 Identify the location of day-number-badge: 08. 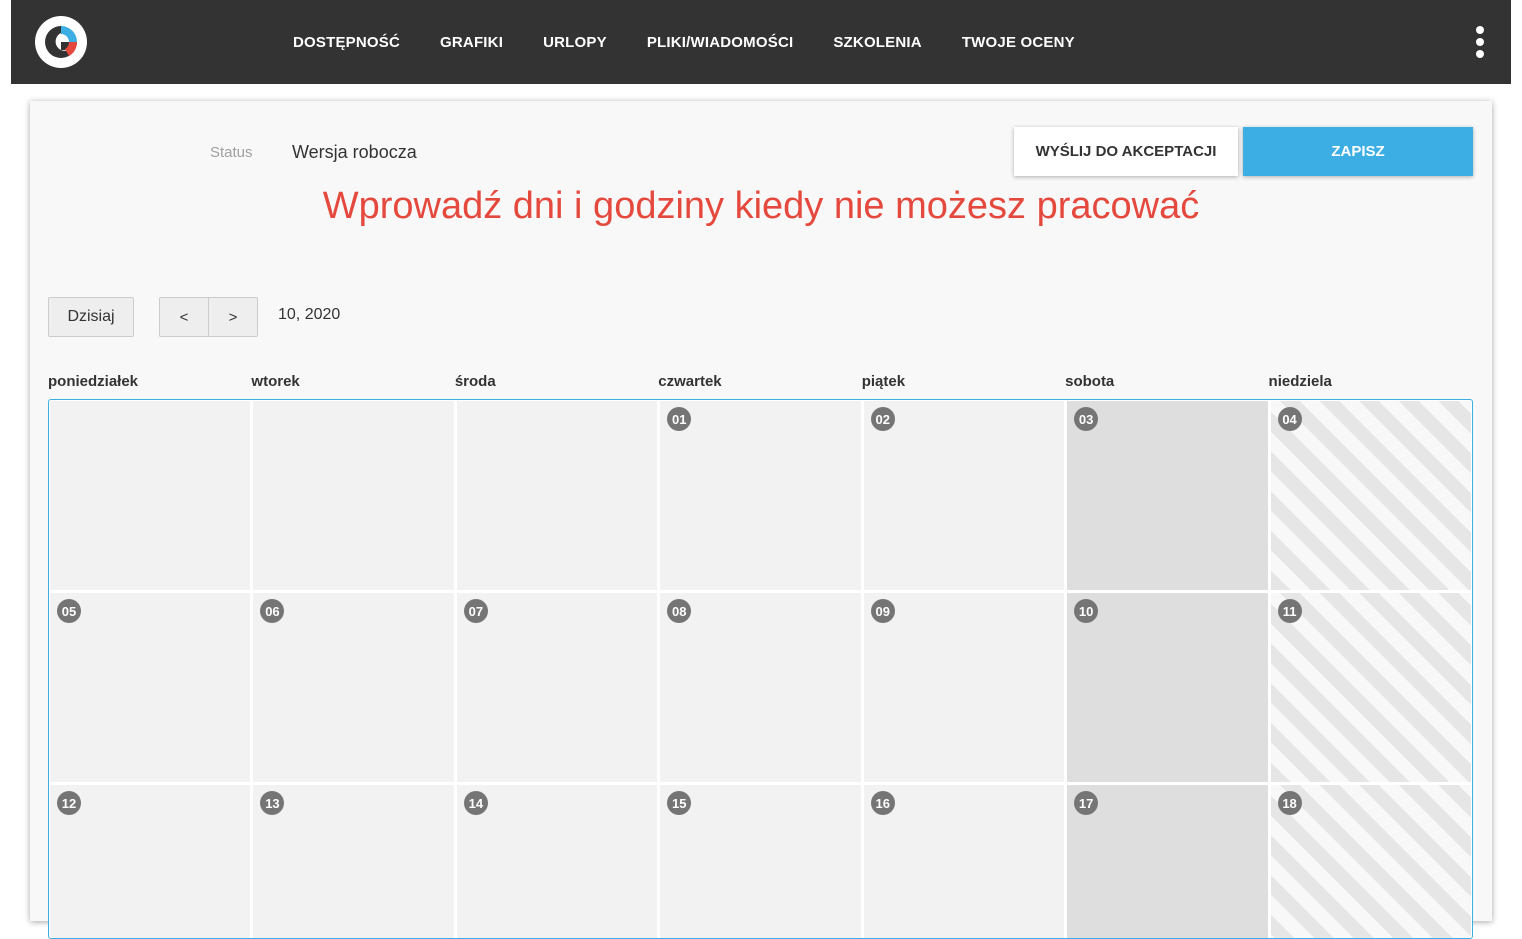
(679, 611).